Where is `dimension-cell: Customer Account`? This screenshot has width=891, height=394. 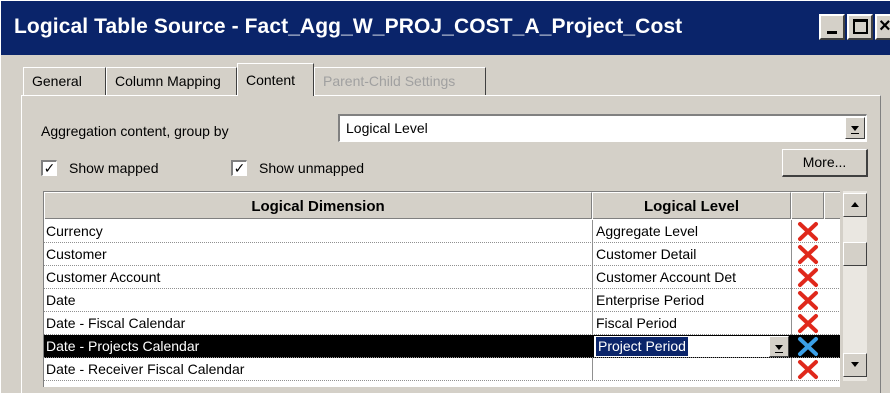 dimension-cell: Customer Account is located at coordinates (318, 277).